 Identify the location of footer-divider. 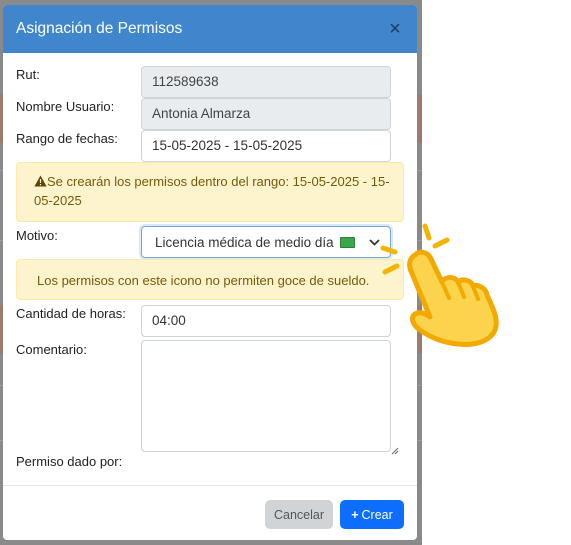
(210, 485).